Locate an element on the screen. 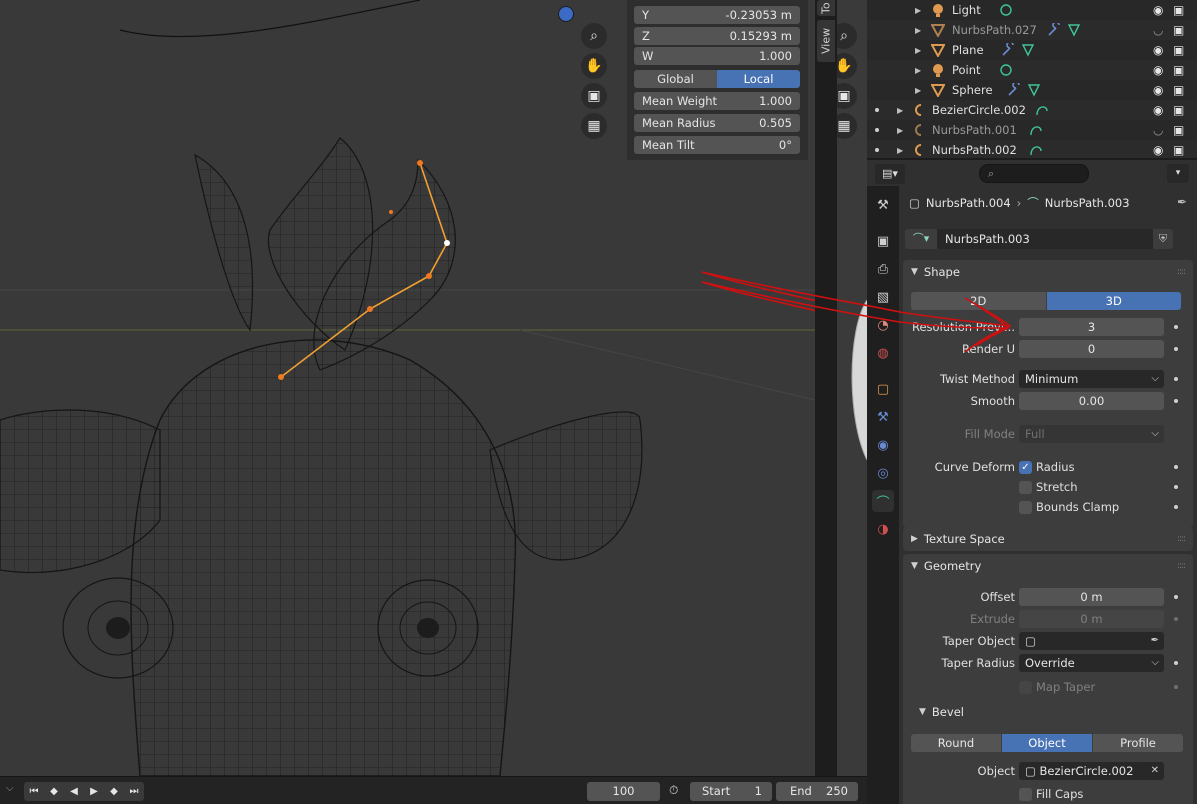  bevel-profile-button: Profile is located at coordinates (1138, 743).